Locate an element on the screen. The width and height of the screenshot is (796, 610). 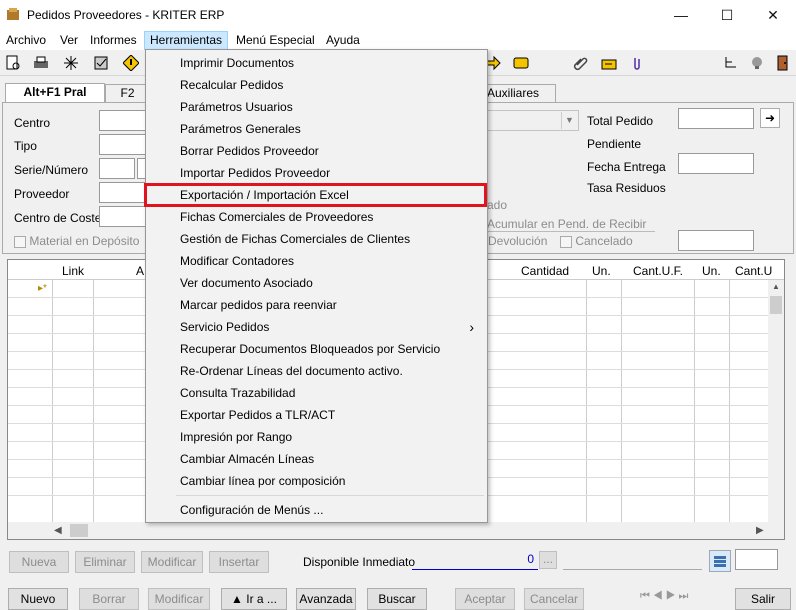
menu-marcar-reenviar: Marcar pedidos para reenviar is located at coordinates (316, 305).